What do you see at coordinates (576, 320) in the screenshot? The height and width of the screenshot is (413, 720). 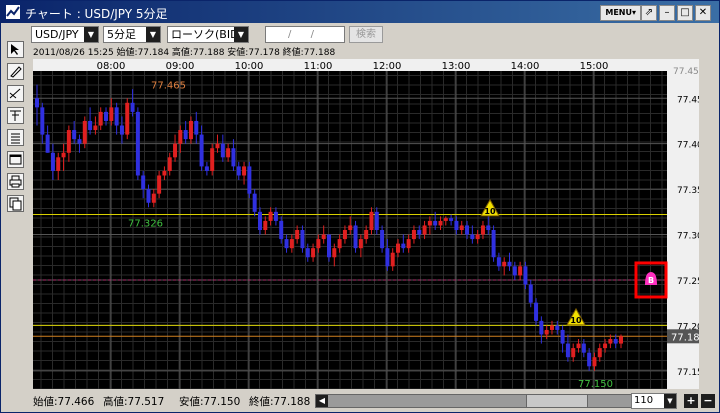 I see `alert-label: 10` at bounding box center [576, 320].